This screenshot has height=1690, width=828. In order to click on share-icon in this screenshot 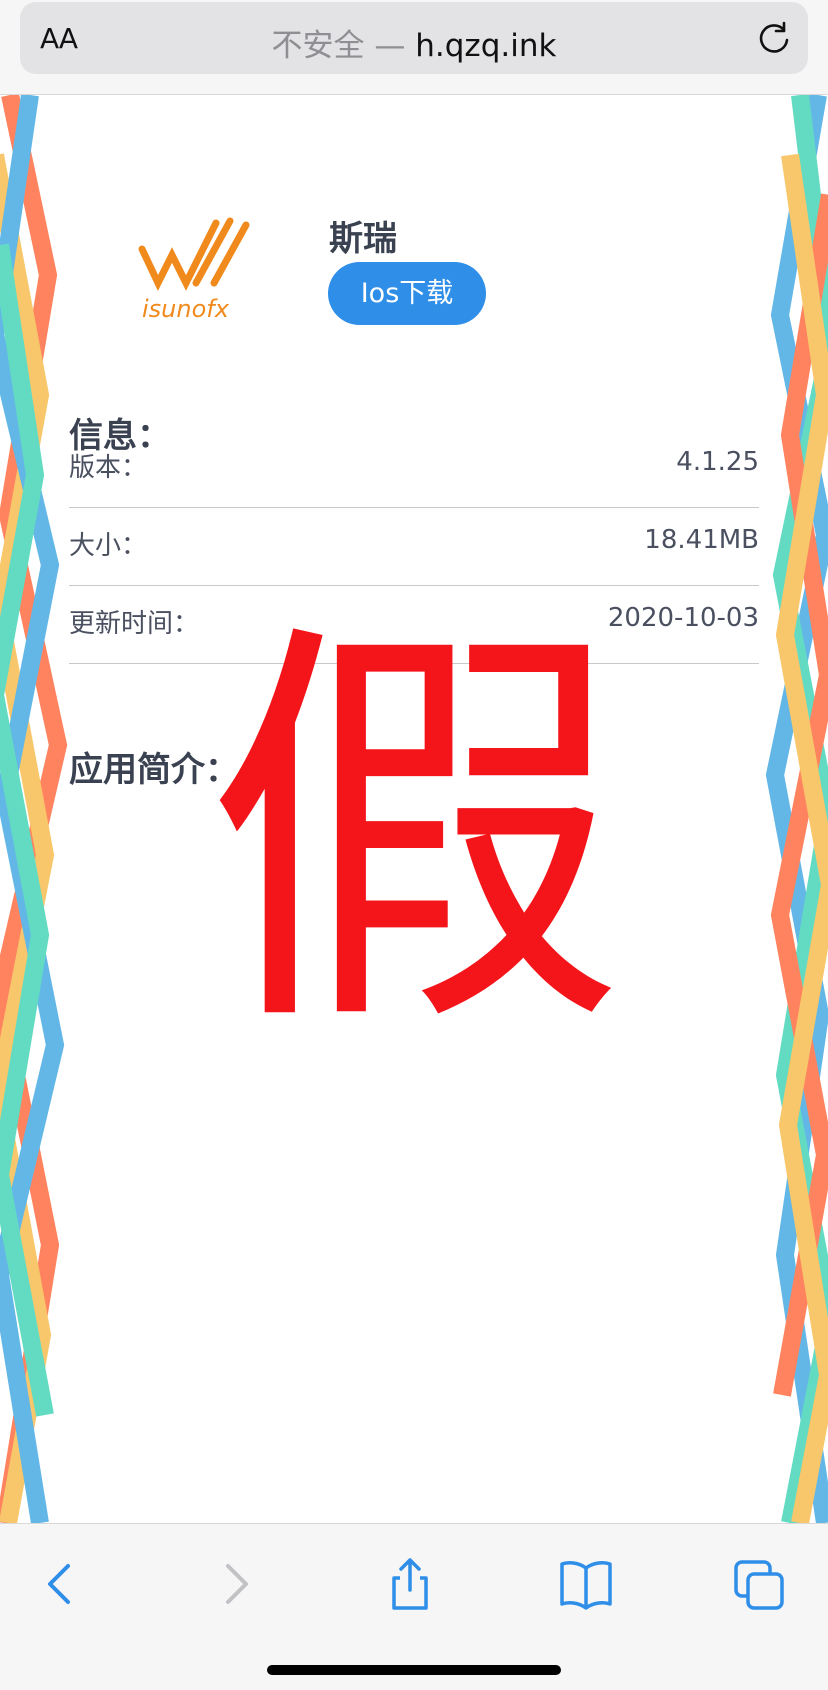, I will do `click(410, 1584)`.